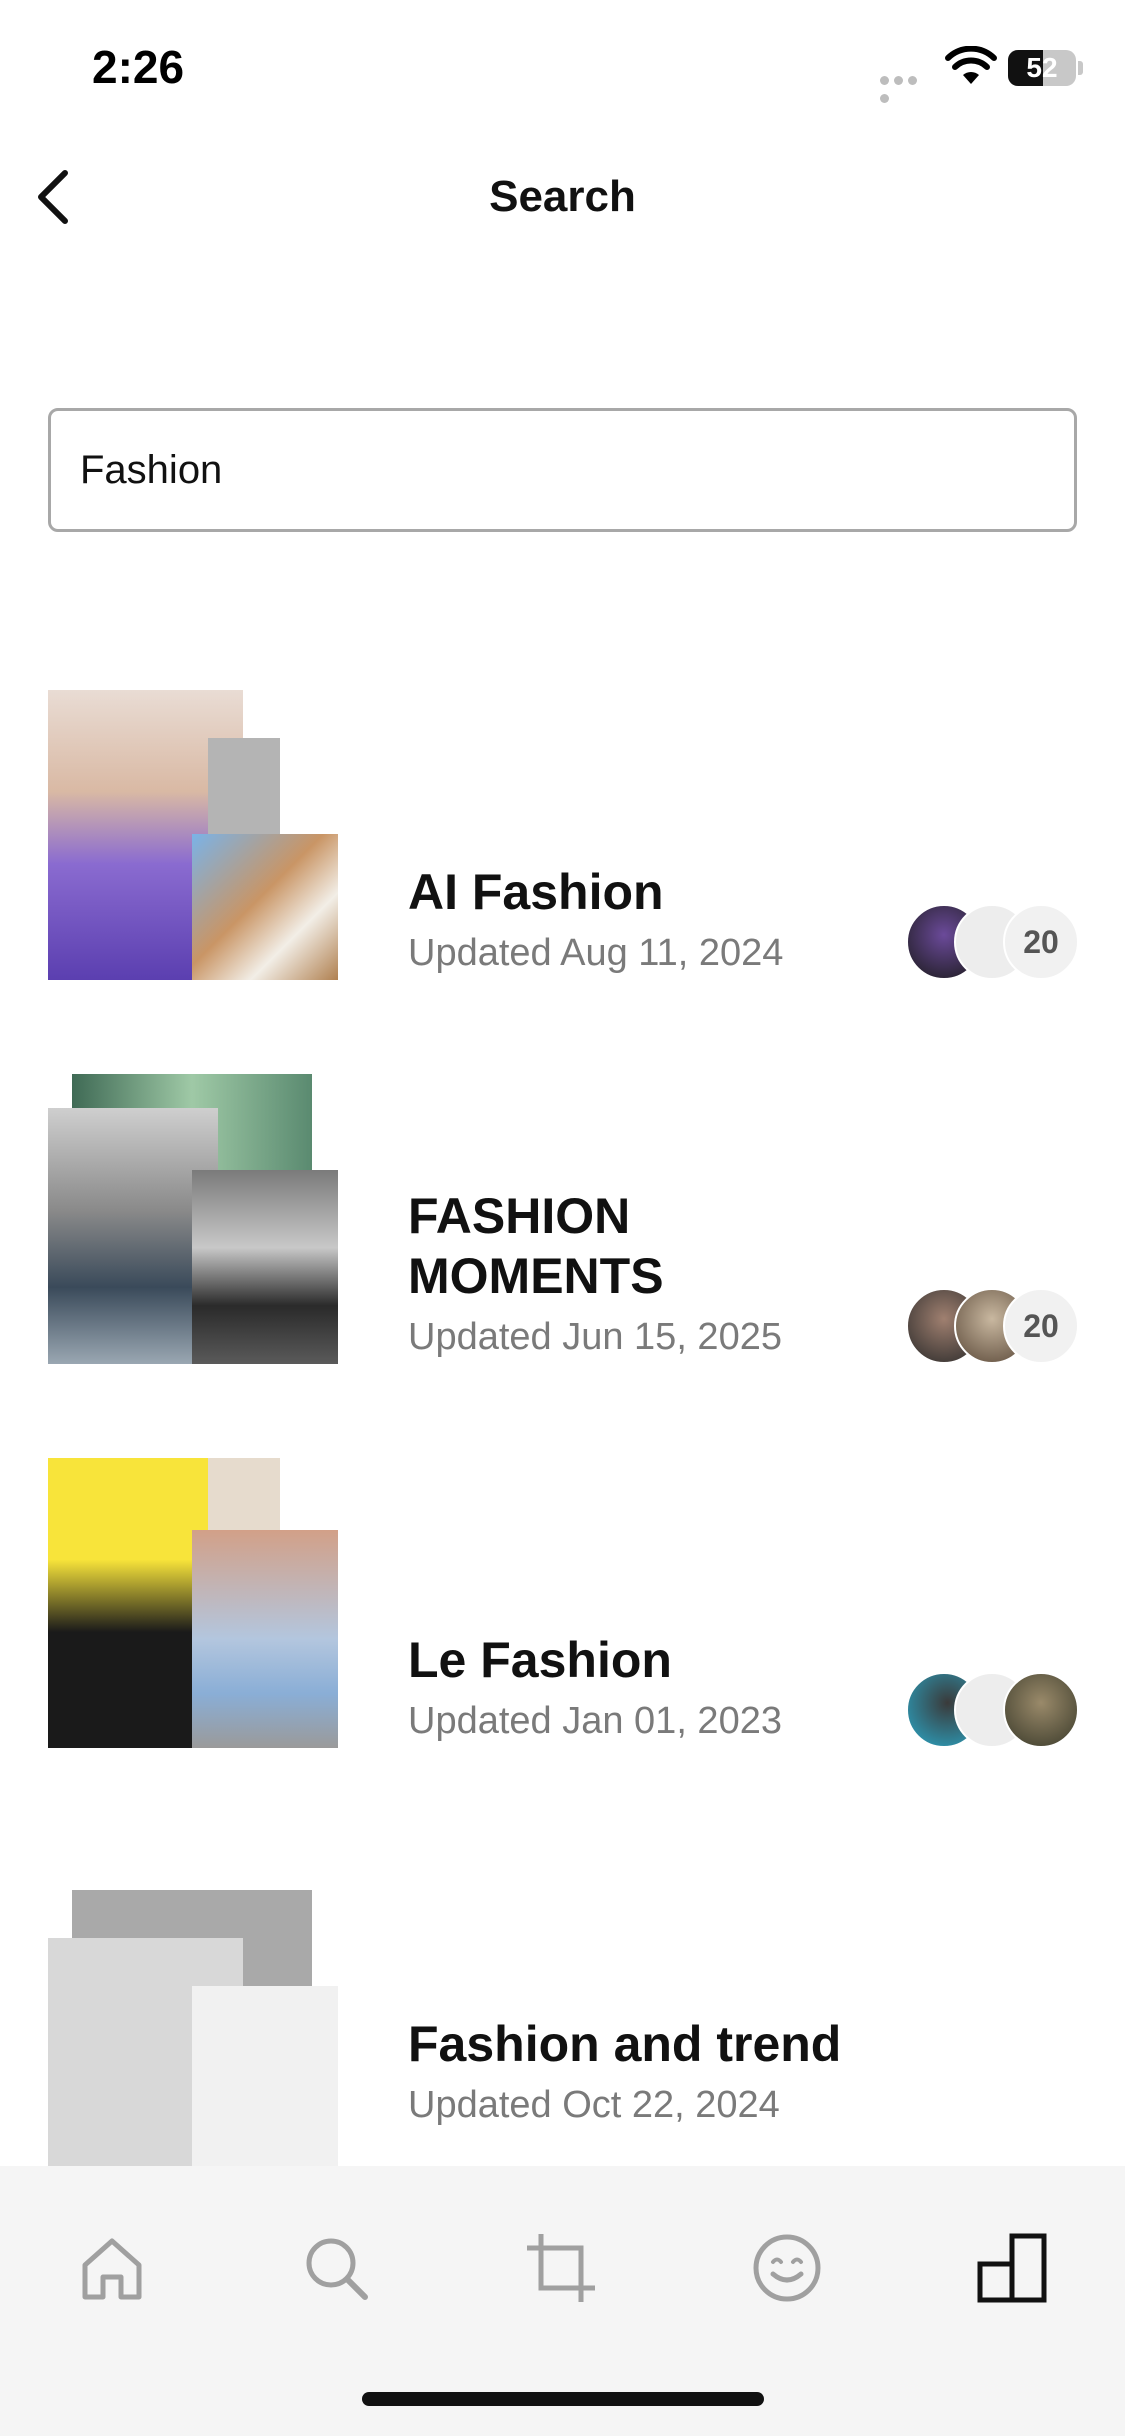  I want to click on home-icon, so click(112, 2269).